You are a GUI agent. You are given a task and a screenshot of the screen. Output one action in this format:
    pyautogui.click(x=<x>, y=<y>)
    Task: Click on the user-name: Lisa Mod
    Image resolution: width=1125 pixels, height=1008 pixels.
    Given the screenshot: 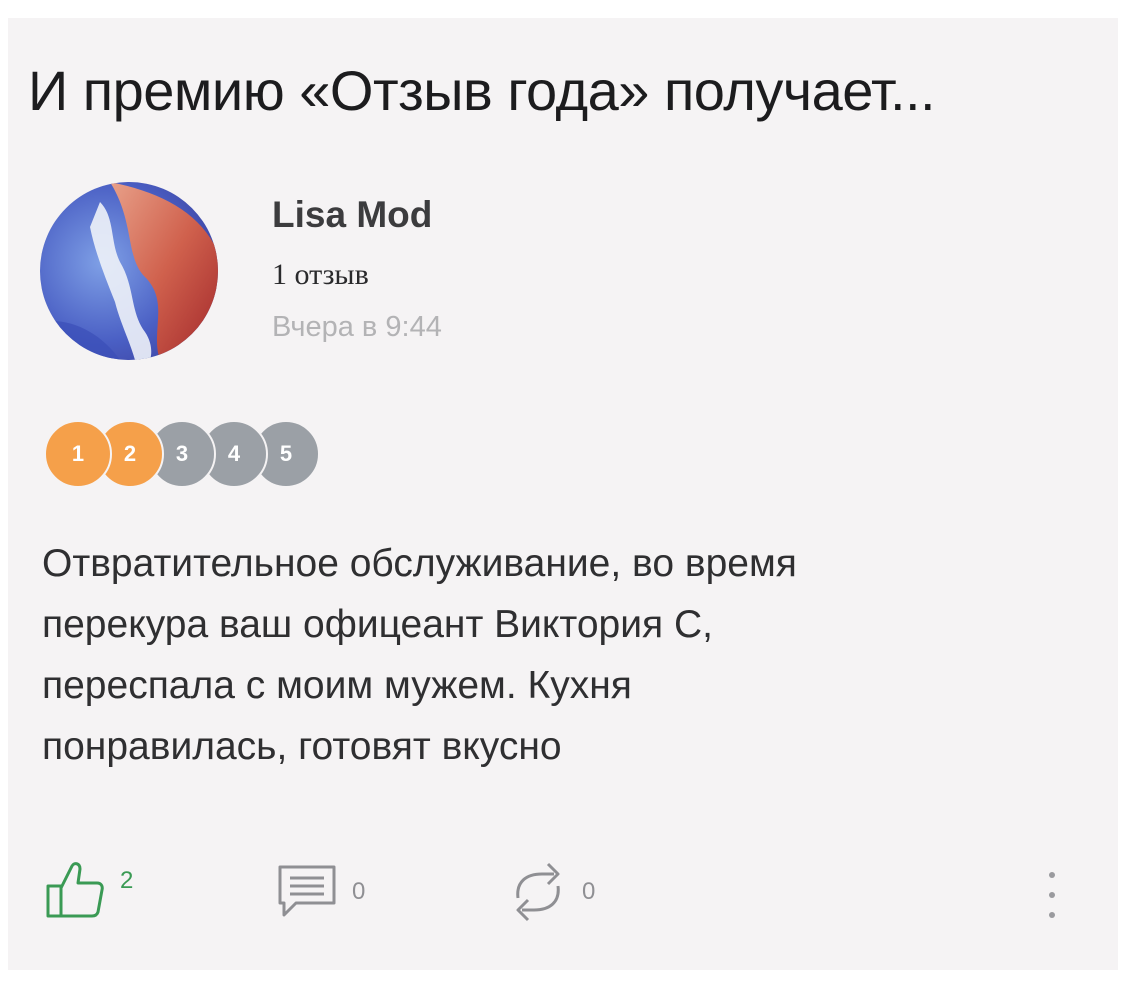 What is the action you would take?
    pyautogui.click(x=352, y=215)
    